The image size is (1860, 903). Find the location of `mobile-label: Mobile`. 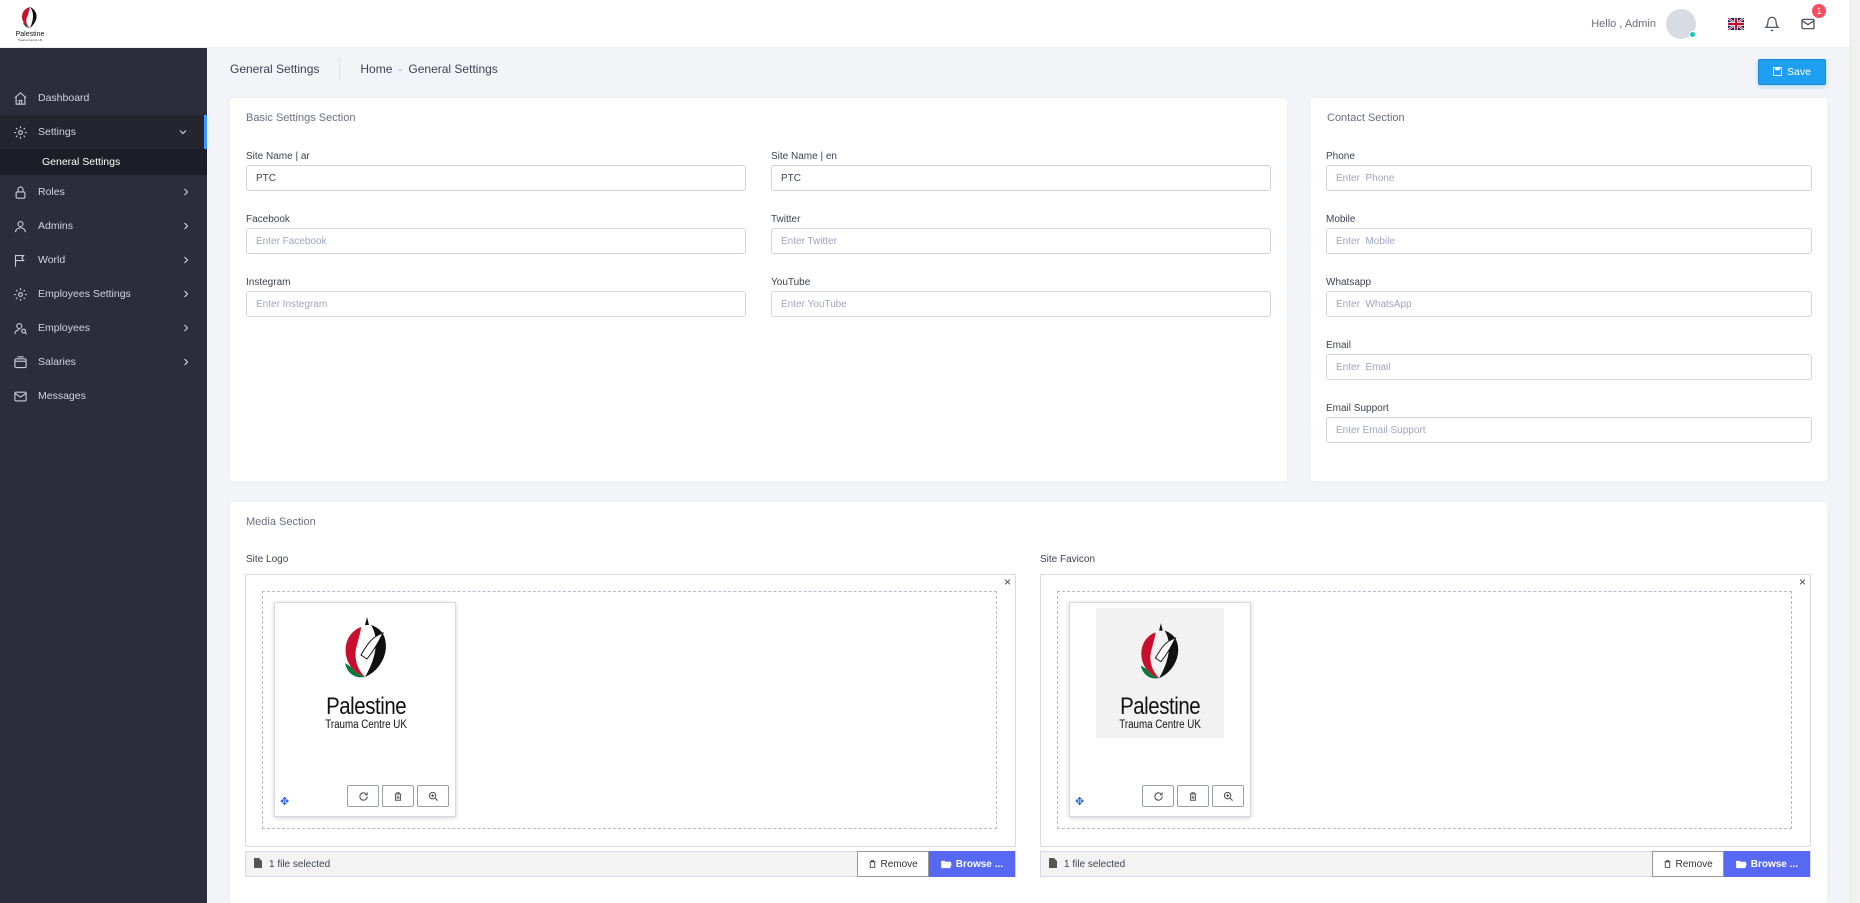

mobile-label: Mobile is located at coordinates (1341, 219).